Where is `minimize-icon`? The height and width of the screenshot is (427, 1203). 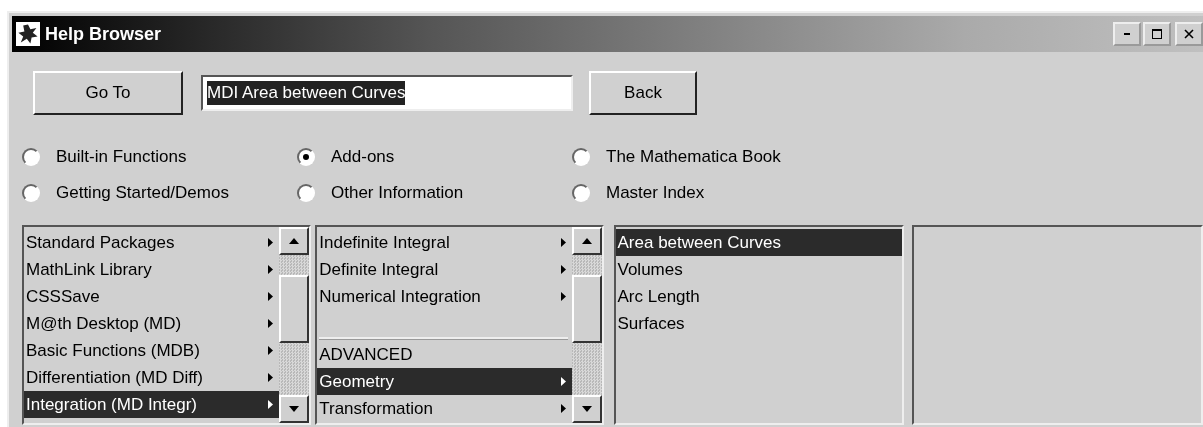 minimize-icon is located at coordinates (1127, 34).